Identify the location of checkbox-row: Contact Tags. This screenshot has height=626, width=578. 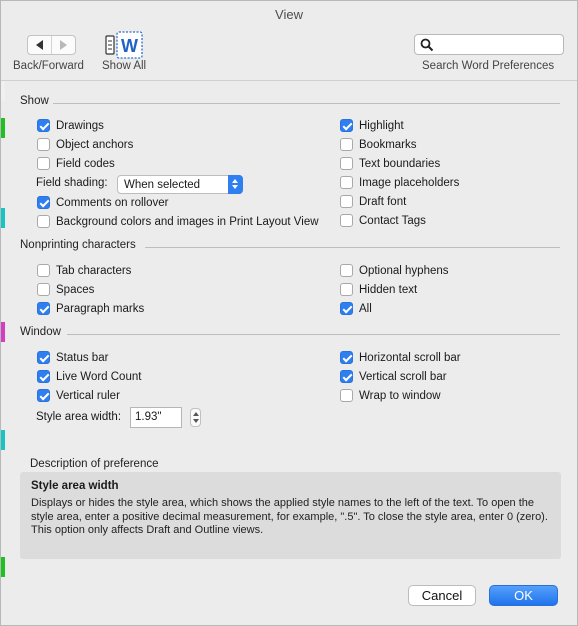
(383, 220).